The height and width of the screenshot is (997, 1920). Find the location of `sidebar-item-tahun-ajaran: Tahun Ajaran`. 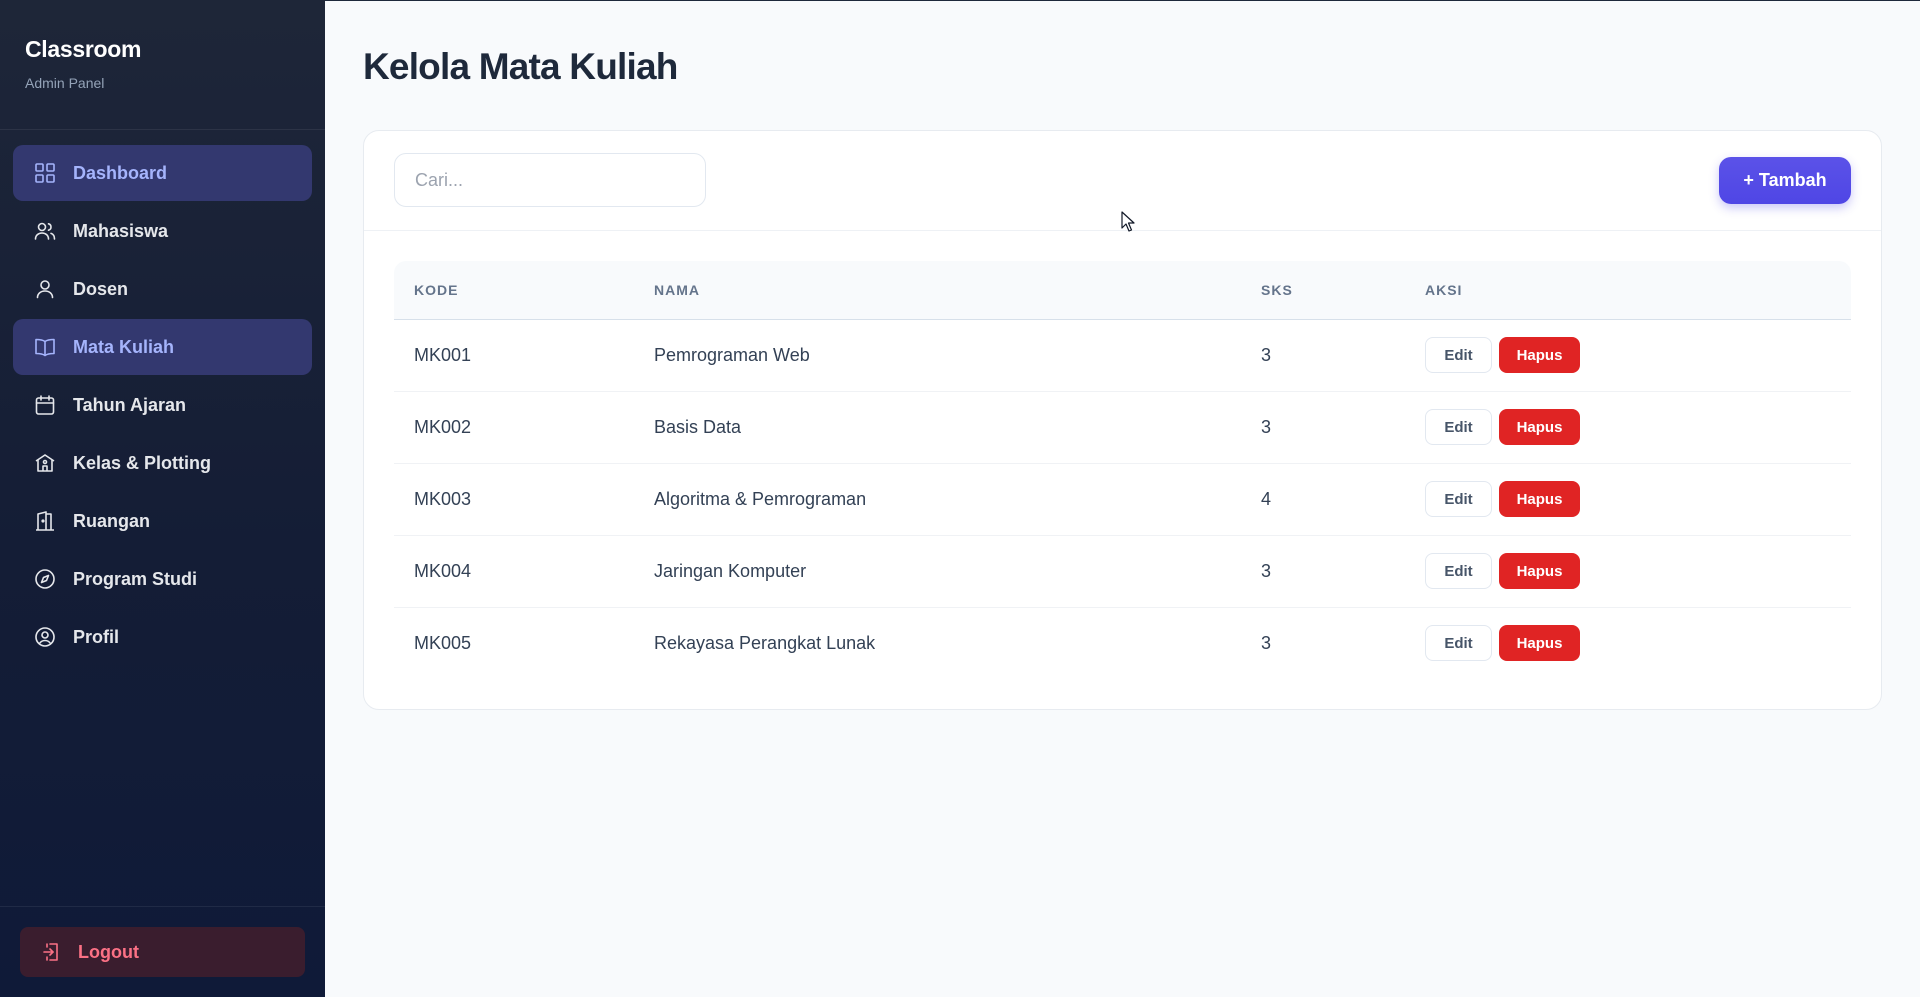

sidebar-item-tahun-ajaran: Tahun Ajaran is located at coordinates (162, 405).